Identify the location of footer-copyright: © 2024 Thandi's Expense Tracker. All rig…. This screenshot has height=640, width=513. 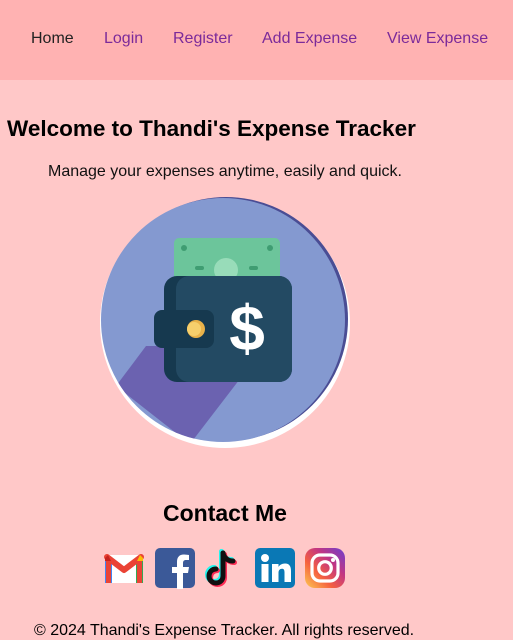
(224, 630).